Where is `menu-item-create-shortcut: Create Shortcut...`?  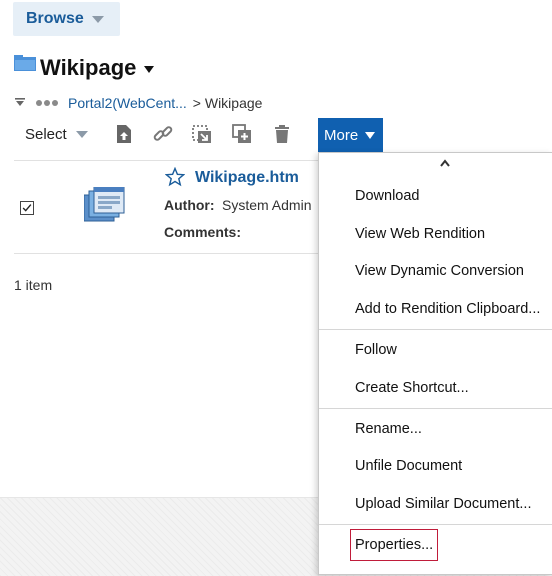
menu-item-create-shortcut: Create Shortcut... is located at coordinates (412, 388).